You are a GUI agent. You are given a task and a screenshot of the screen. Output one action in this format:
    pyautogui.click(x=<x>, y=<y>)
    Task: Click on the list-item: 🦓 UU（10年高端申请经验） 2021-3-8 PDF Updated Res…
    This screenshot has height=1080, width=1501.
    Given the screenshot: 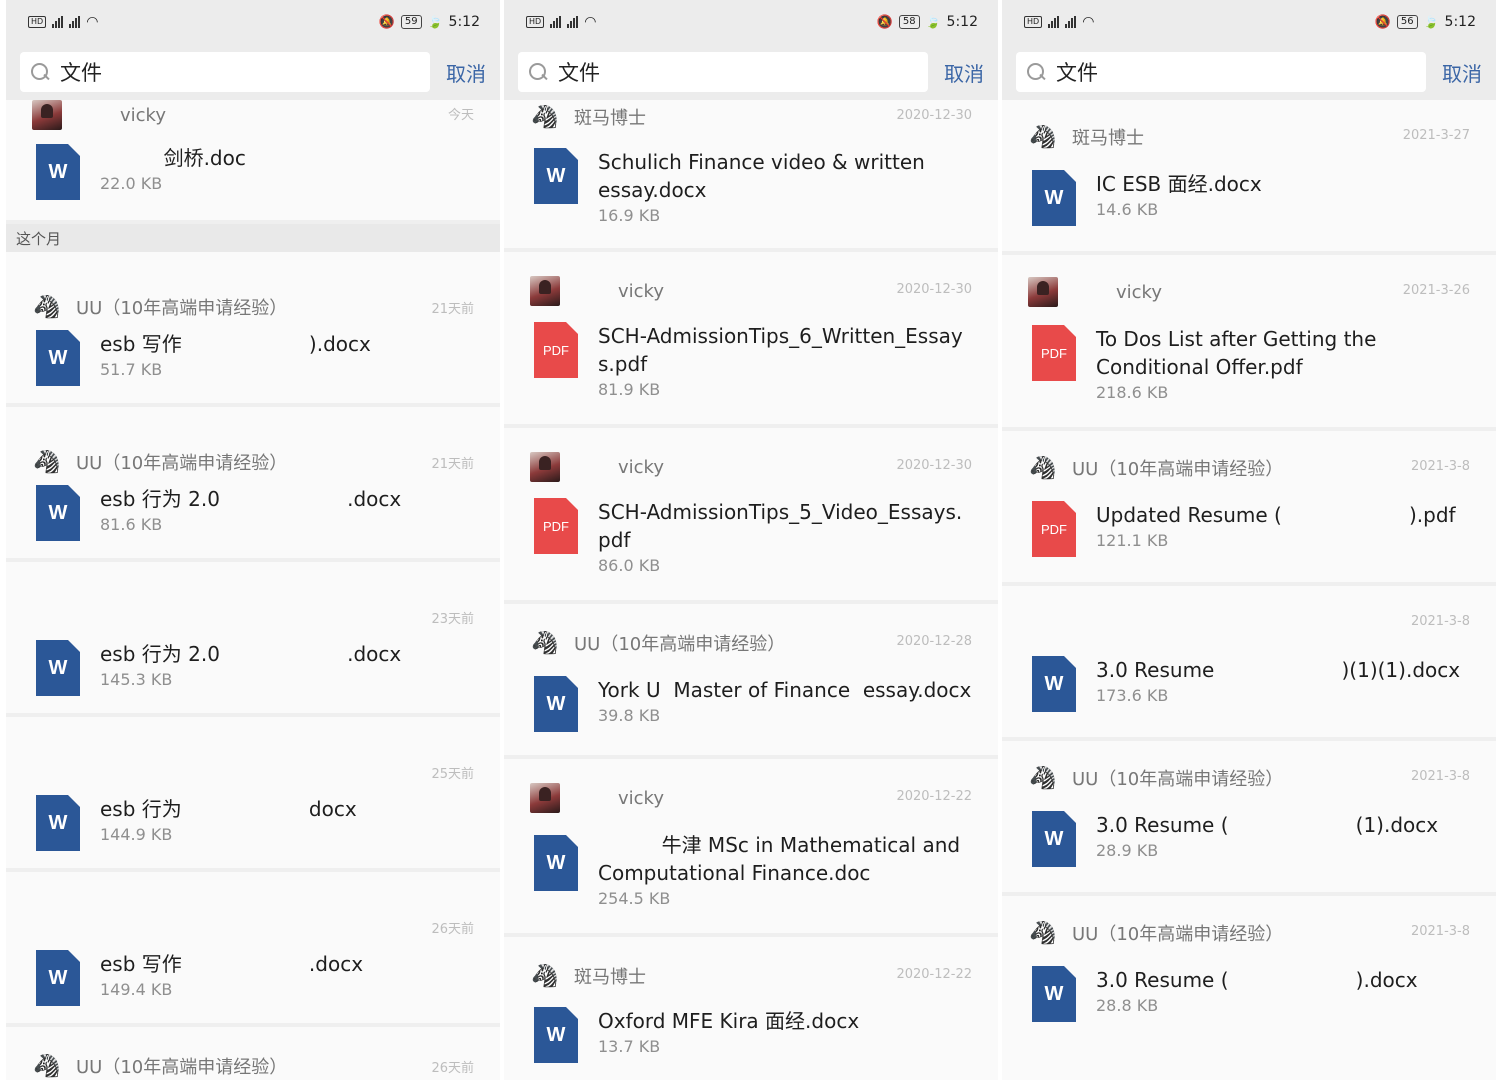 What is the action you would take?
    pyautogui.click(x=1249, y=508)
    